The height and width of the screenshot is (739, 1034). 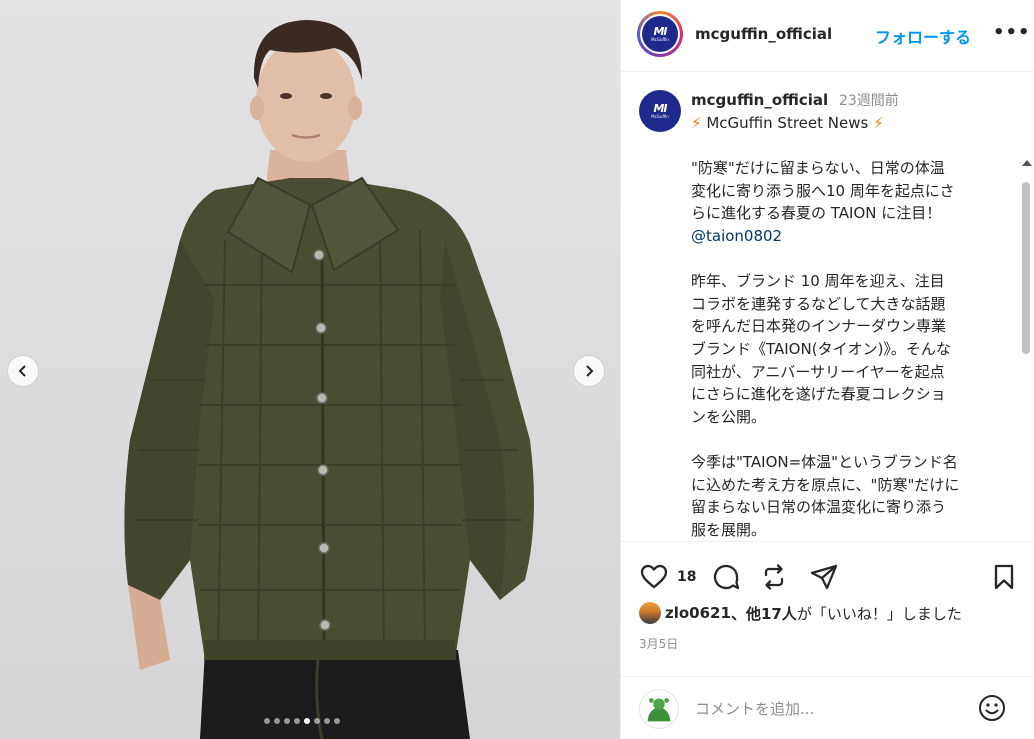 What do you see at coordinates (660, 111) in the screenshot?
I see `caption-avatar: MI McGuffin` at bounding box center [660, 111].